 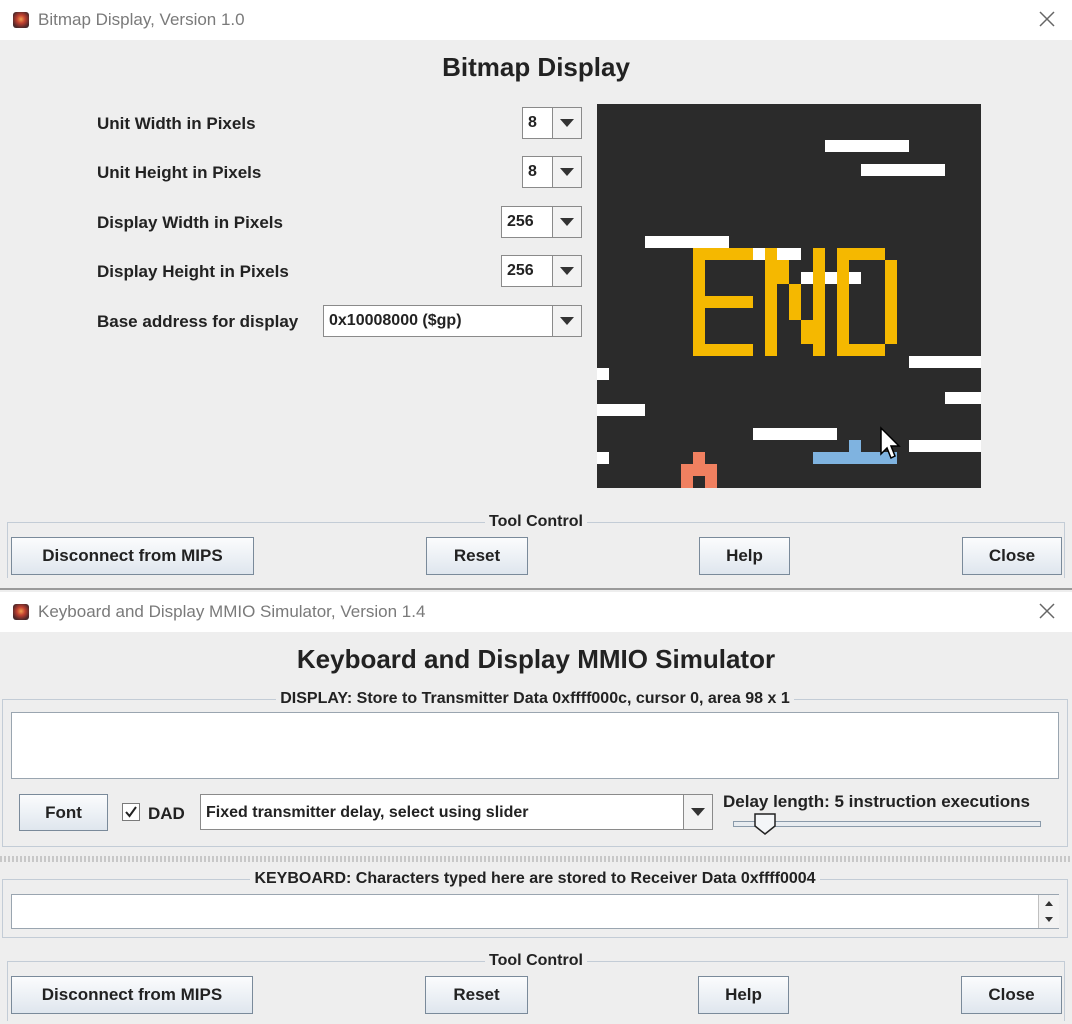 What do you see at coordinates (1048, 911) in the screenshot?
I see `keyboard-scrollbar` at bounding box center [1048, 911].